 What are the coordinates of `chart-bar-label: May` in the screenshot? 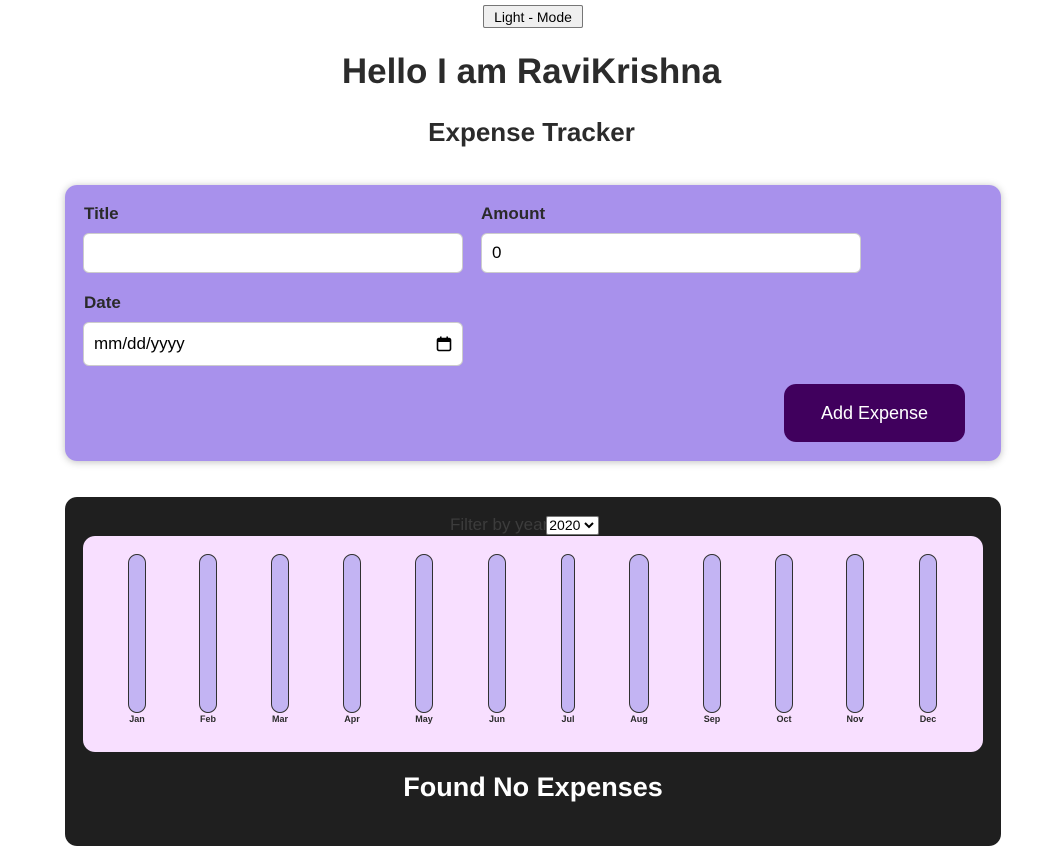 It's located at (424, 719).